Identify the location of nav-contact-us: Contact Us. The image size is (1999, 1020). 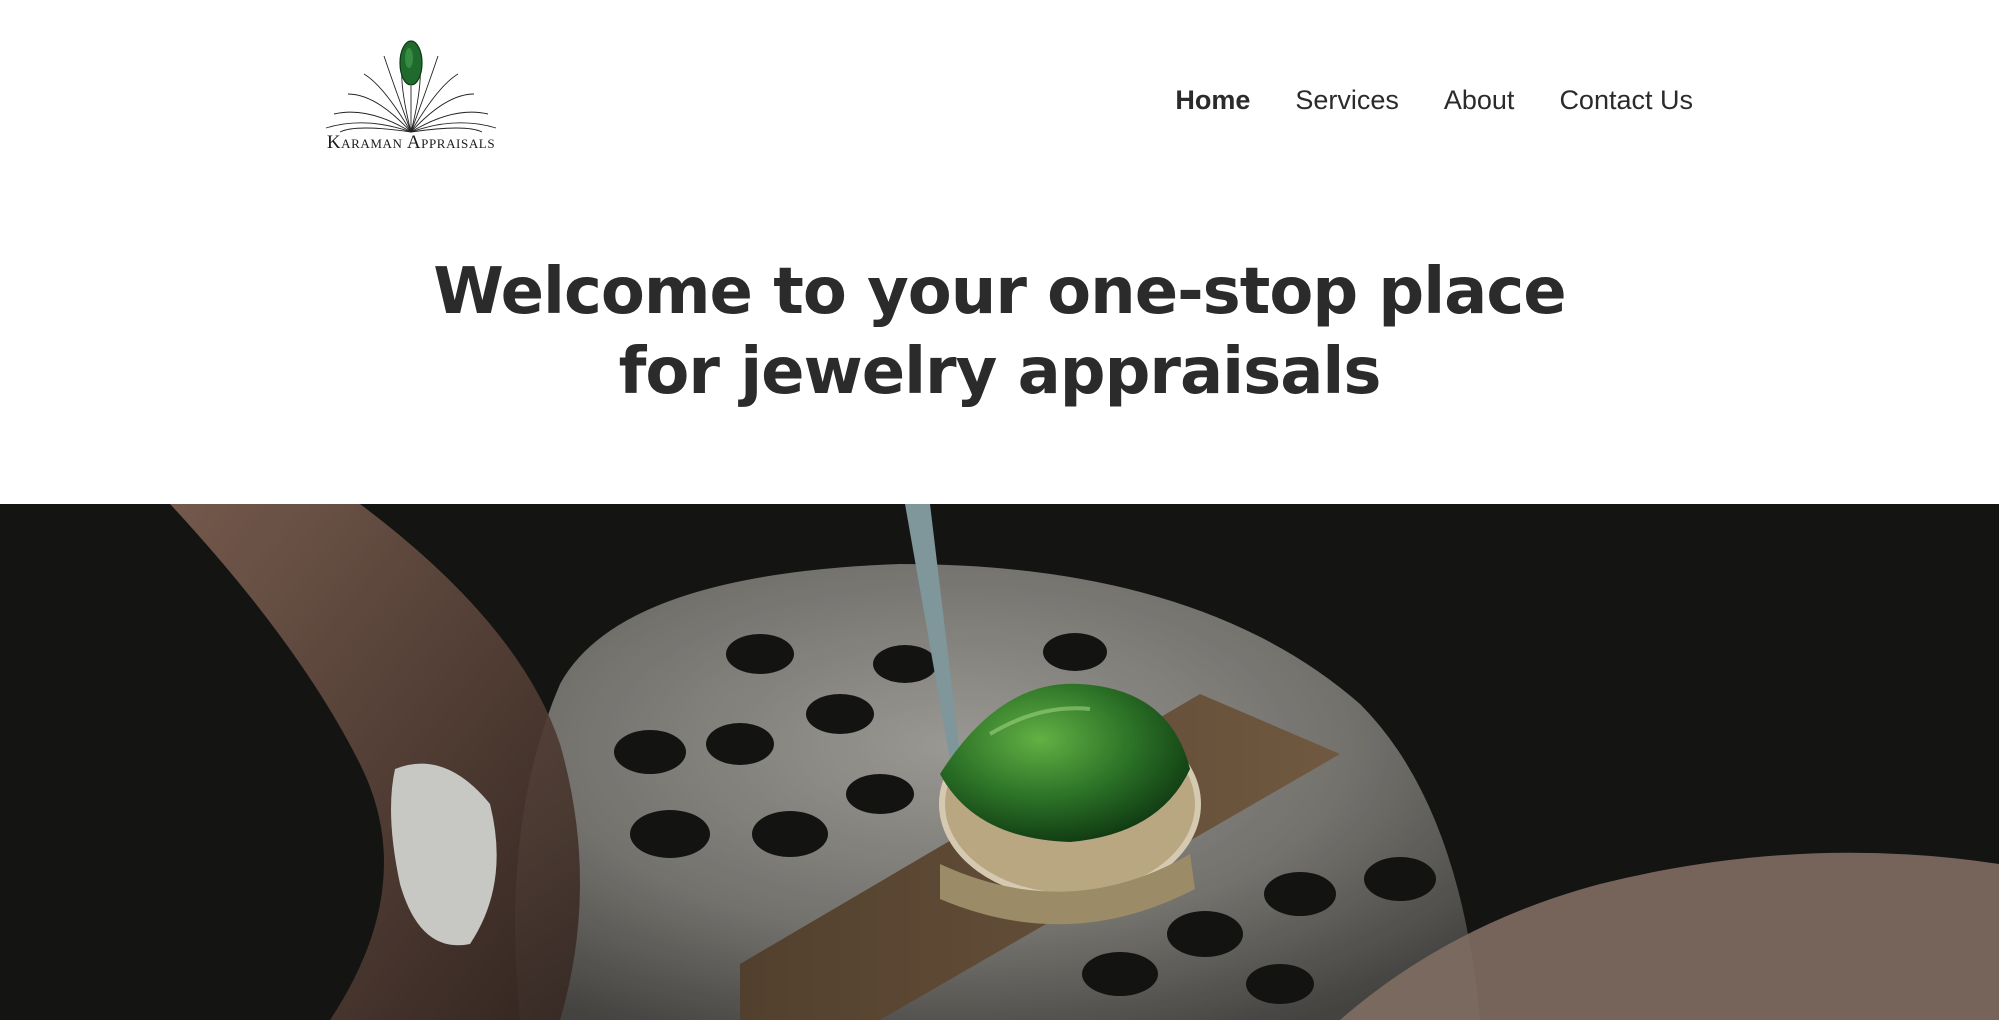
(1626, 100).